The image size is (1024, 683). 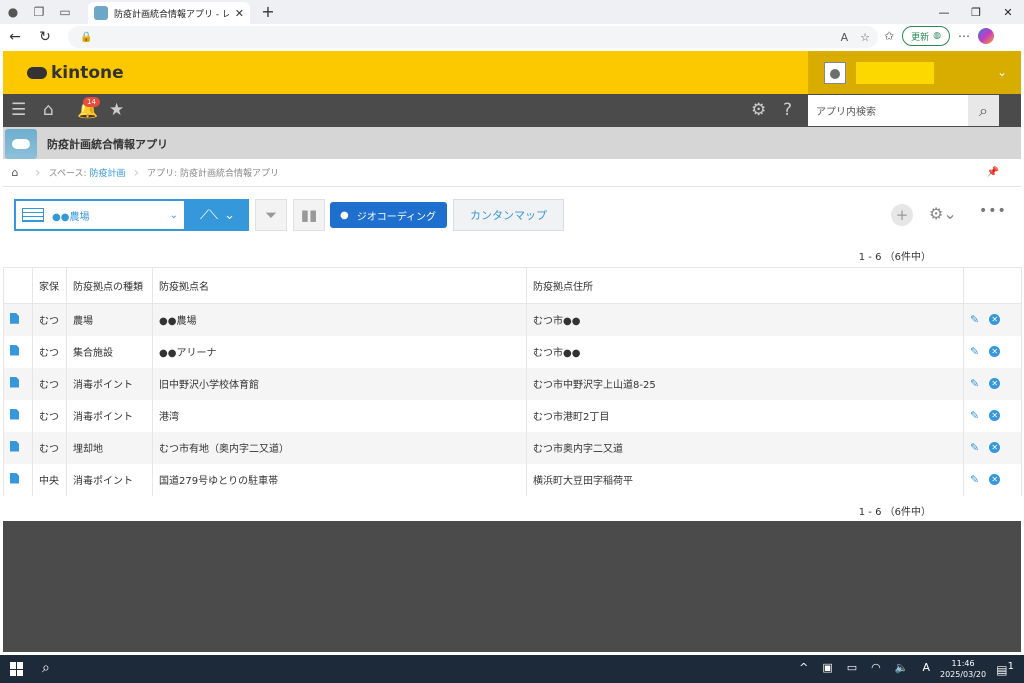 I want to click on minimize-icon: —, so click(x=944, y=12).